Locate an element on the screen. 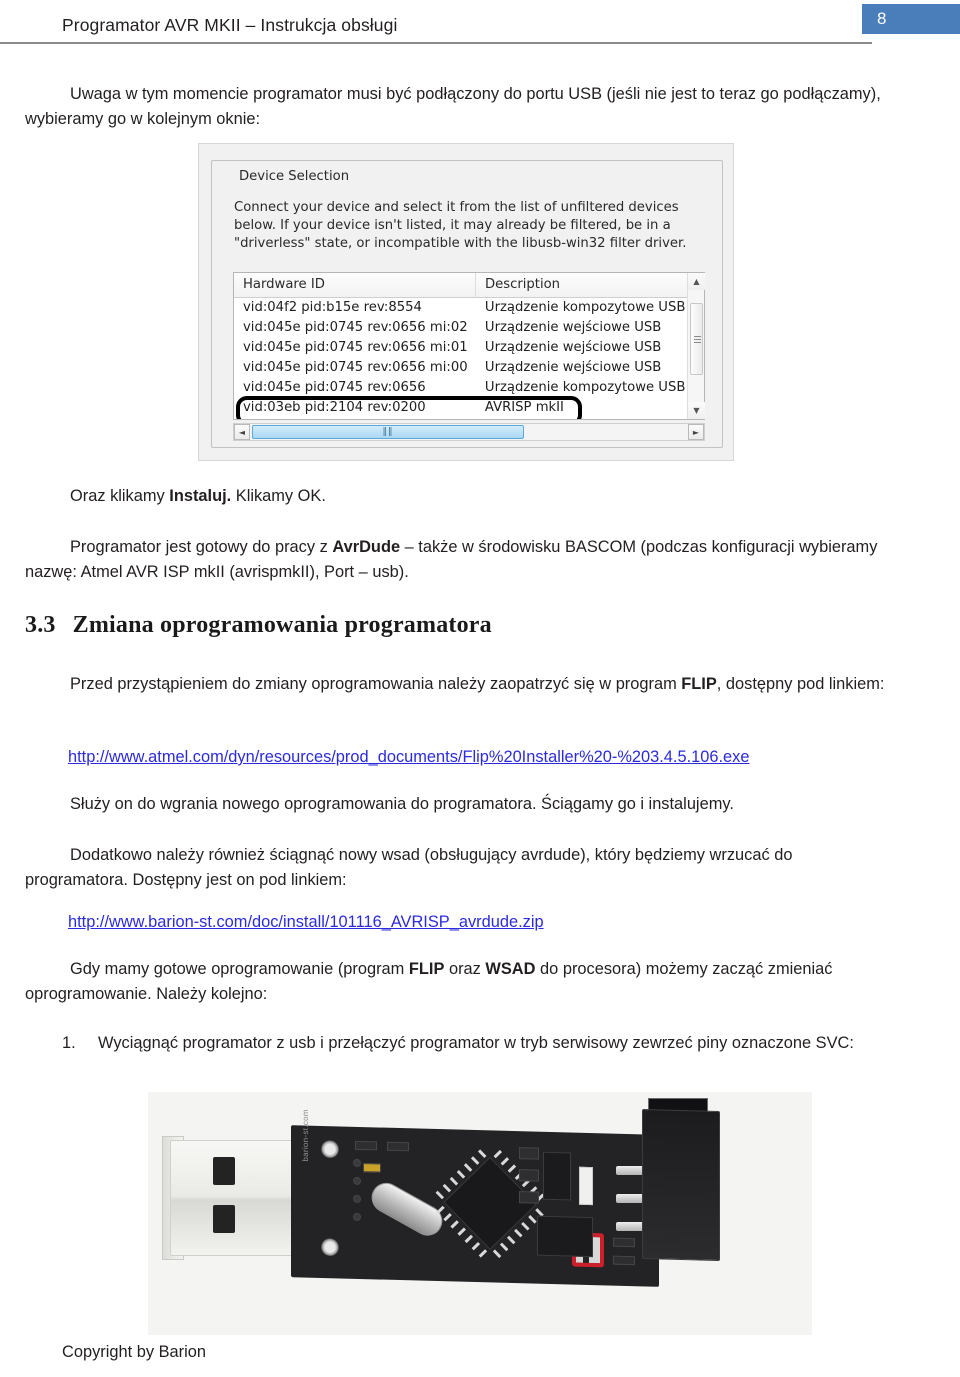 This screenshot has width=960, height=1377. avrdude-ready-text-1: Programator jest gotowy do pracy z is located at coordinates (201, 547).